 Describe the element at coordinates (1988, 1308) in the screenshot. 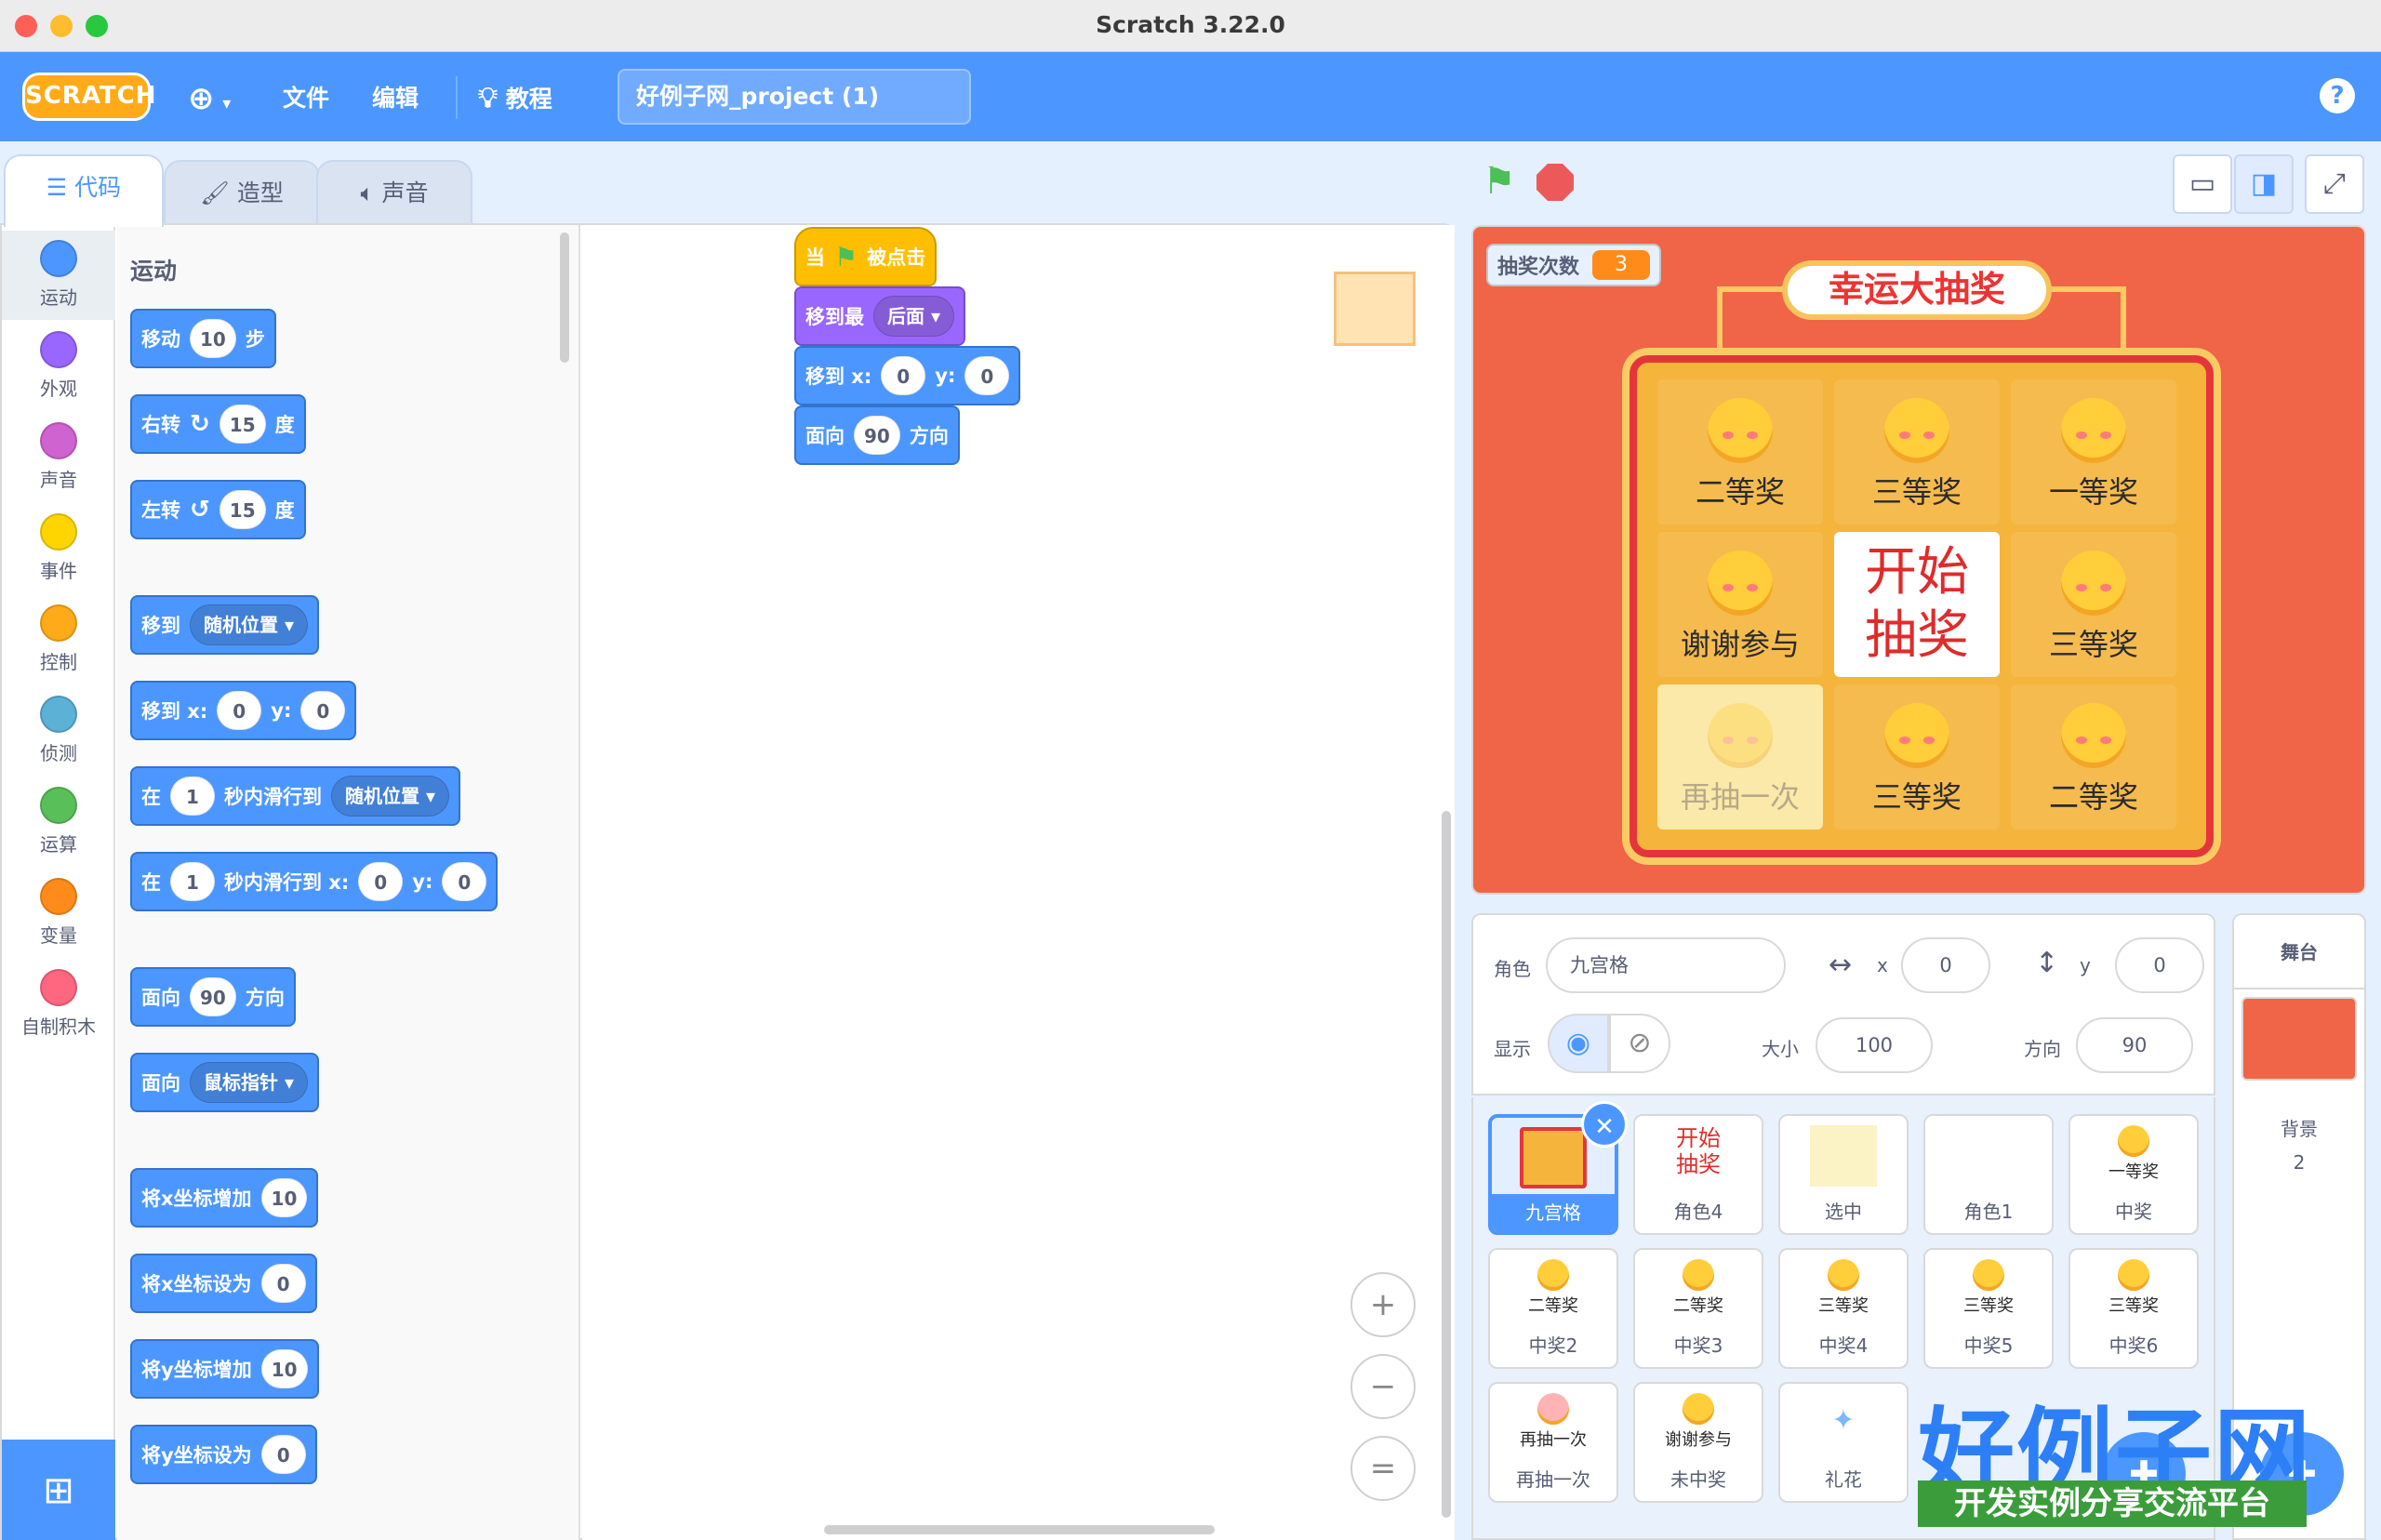

I see `sprite-tile: 三等奖 中奖5` at that location.